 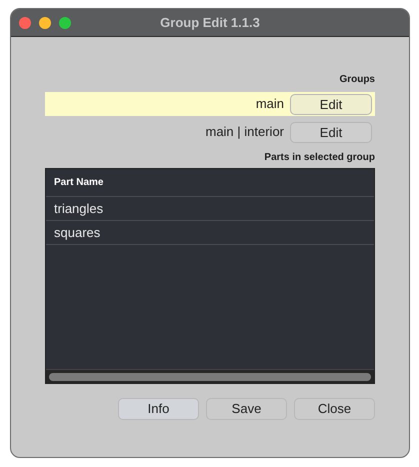 What do you see at coordinates (210, 23) in the screenshot?
I see `window-title: Group Edit 1.1.3` at bounding box center [210, 23].